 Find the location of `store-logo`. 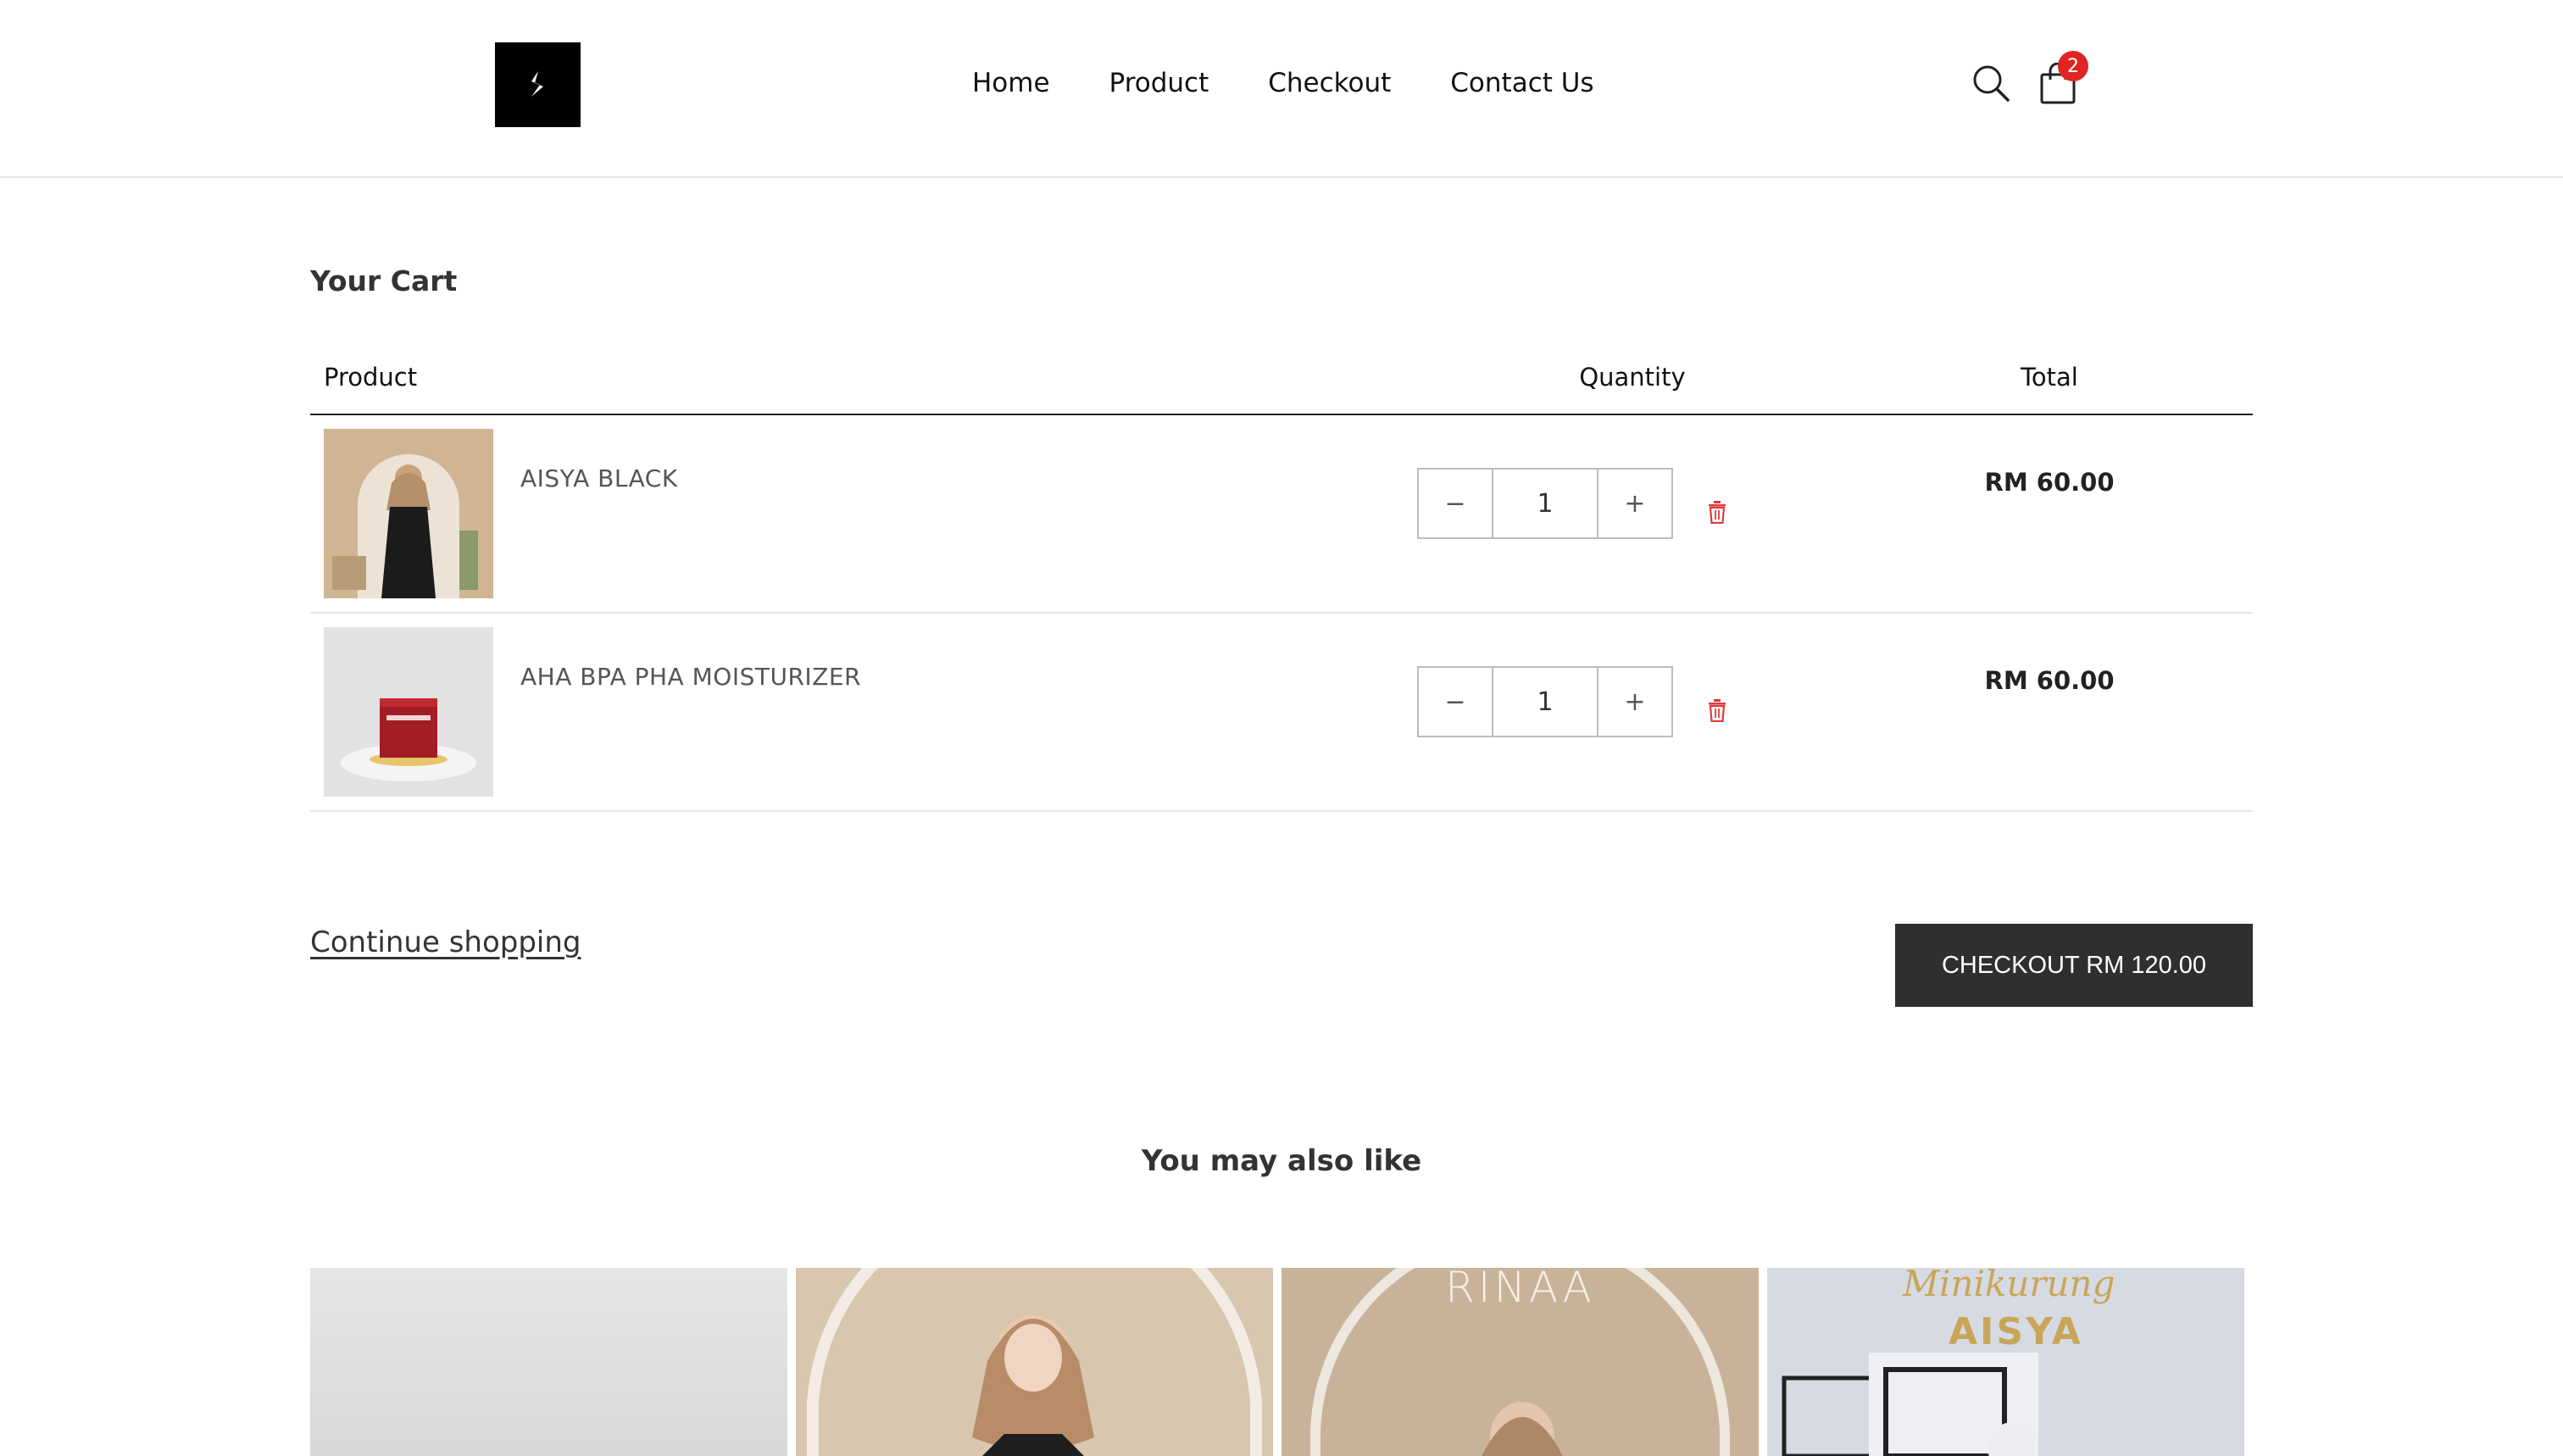

store-logo is located at coordinates (538, 84).